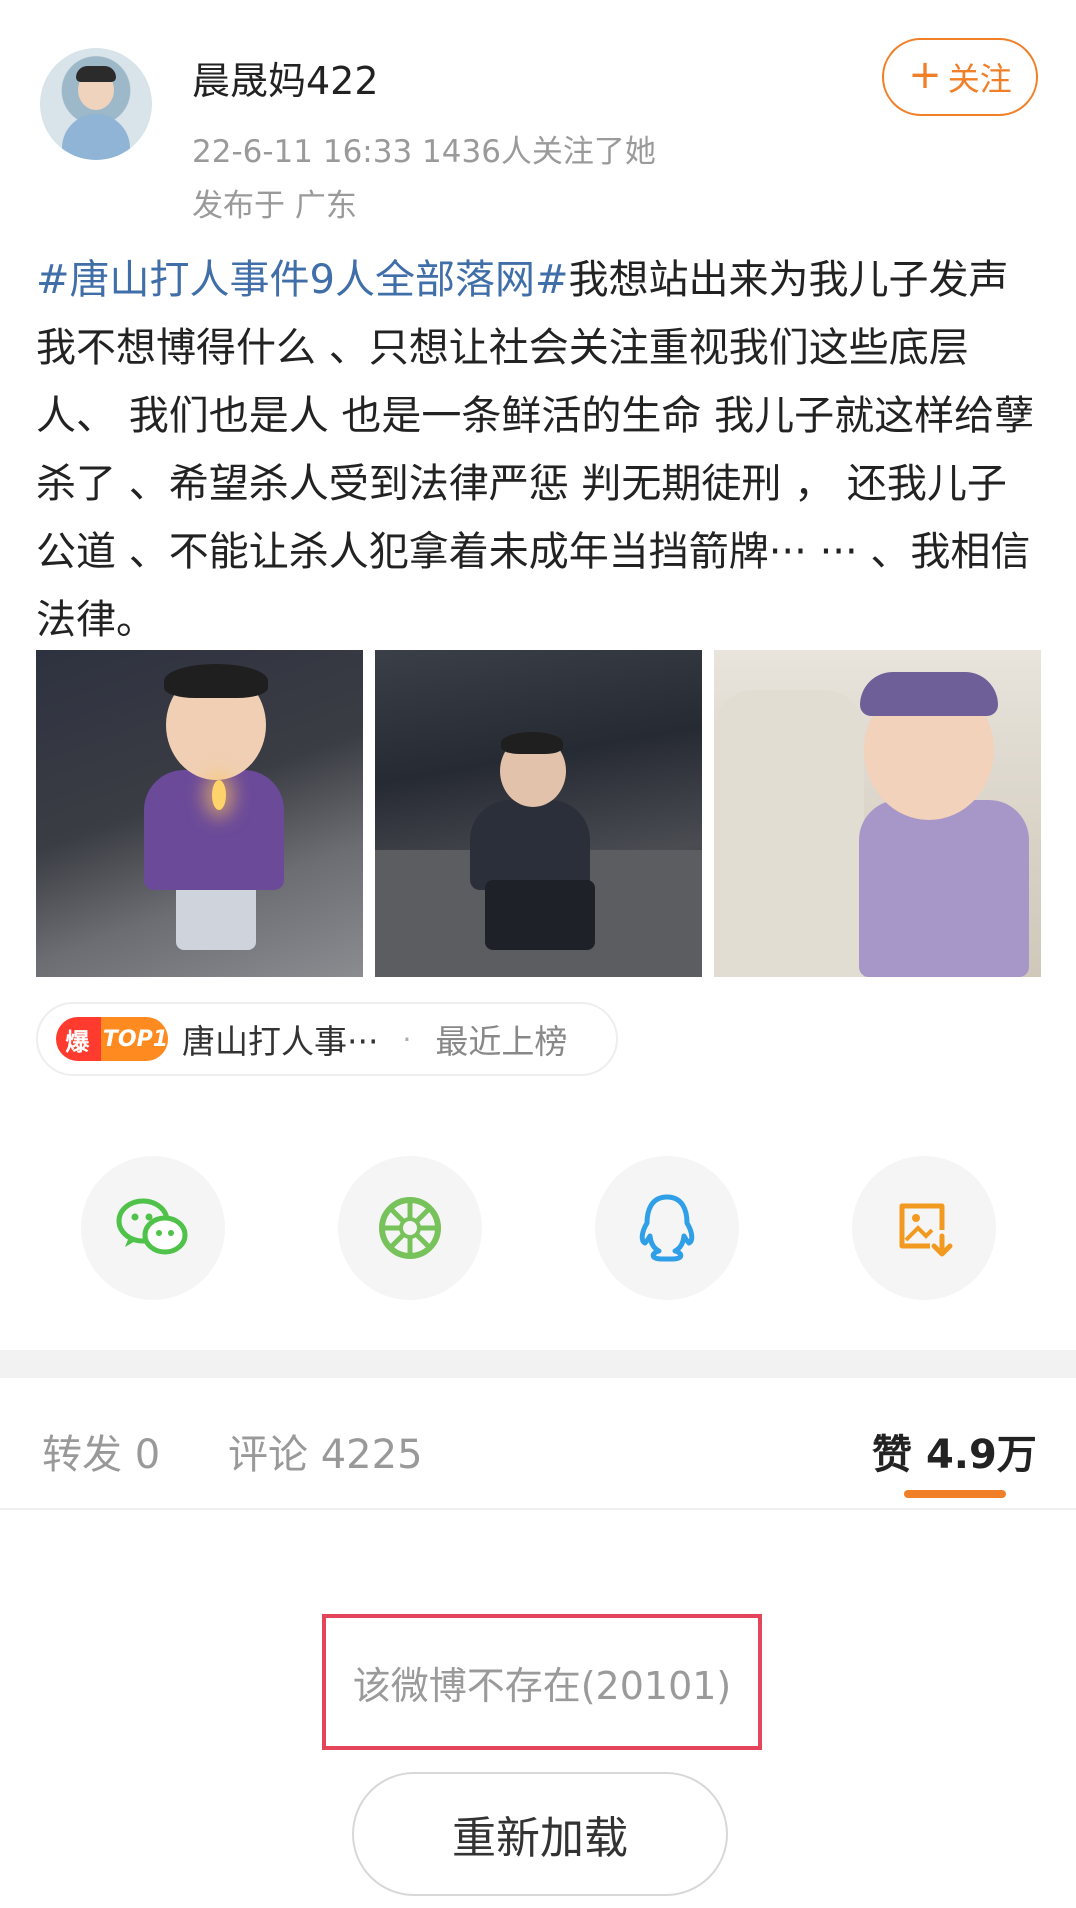 The image size is (1076, 1908). What do you see at coordinates (96, 104) in the screenshot?
I see `avatar` at bounding box center [96, 104].